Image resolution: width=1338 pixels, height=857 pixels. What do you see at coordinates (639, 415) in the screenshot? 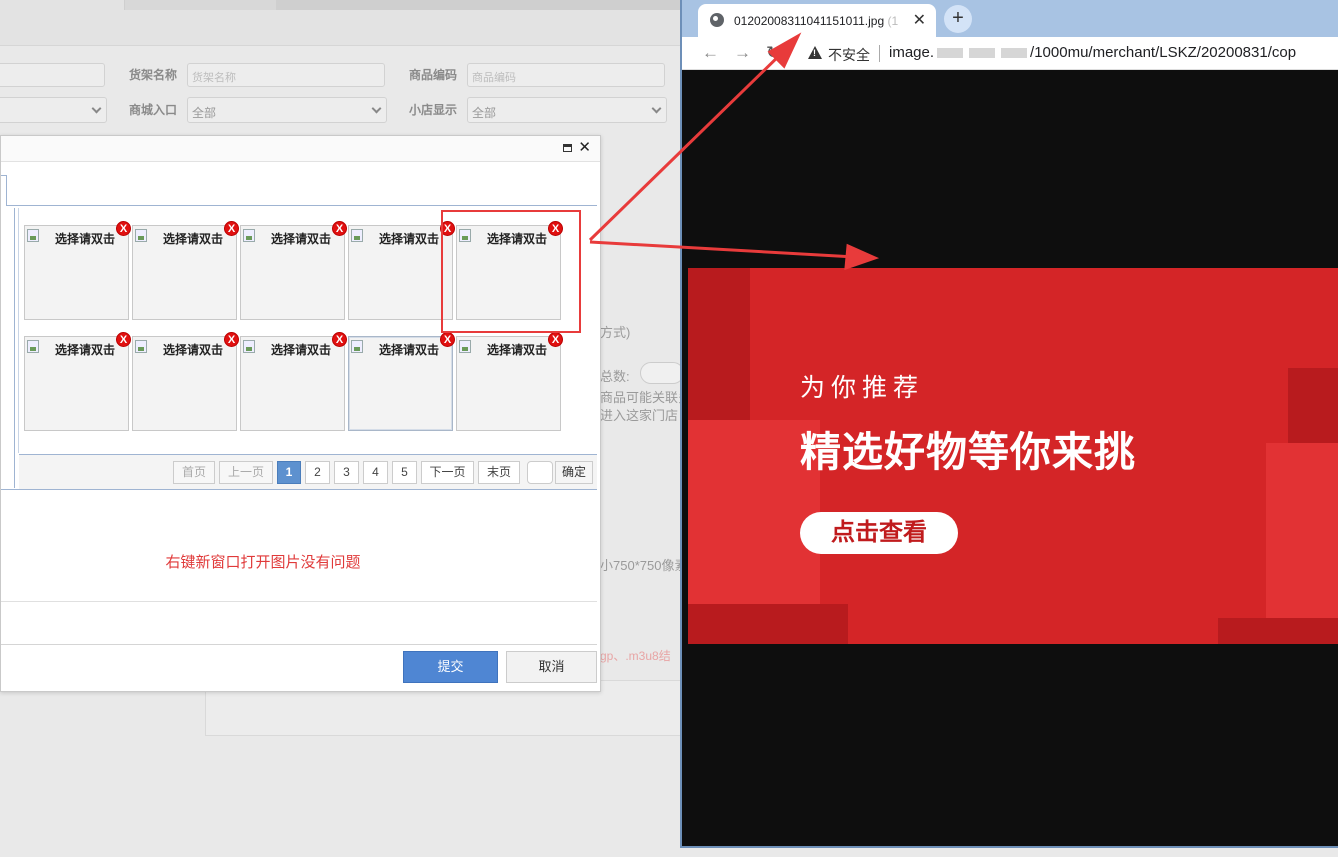
I see `bg-enter-store: 进入这家门店` at bounding box center [639, 415].